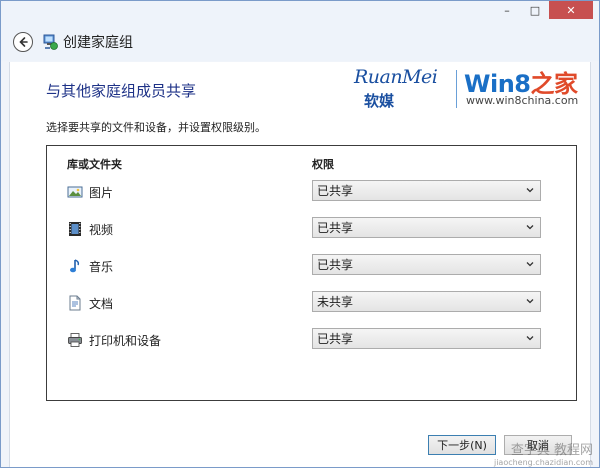  I want to click on window-controls: – □ ✕, so click(543, 11).